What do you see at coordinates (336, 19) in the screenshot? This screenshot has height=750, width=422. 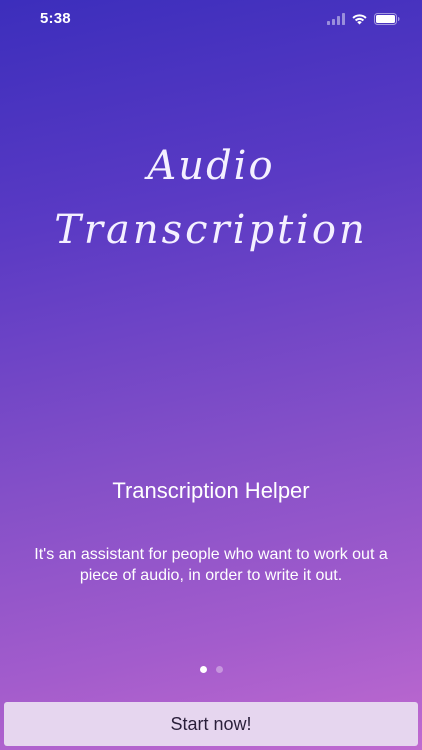 I see `cellular-signal-icon` at bounding box center [336, 19].